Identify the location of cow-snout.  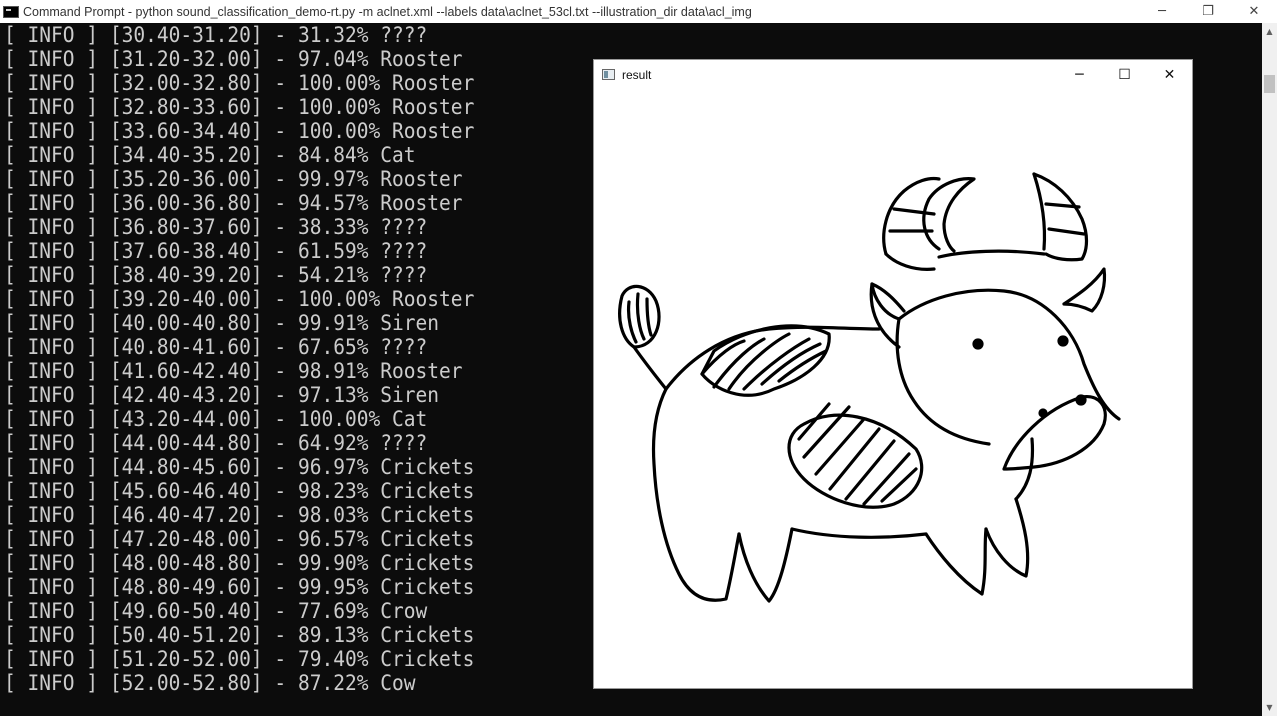
(1054, 433).